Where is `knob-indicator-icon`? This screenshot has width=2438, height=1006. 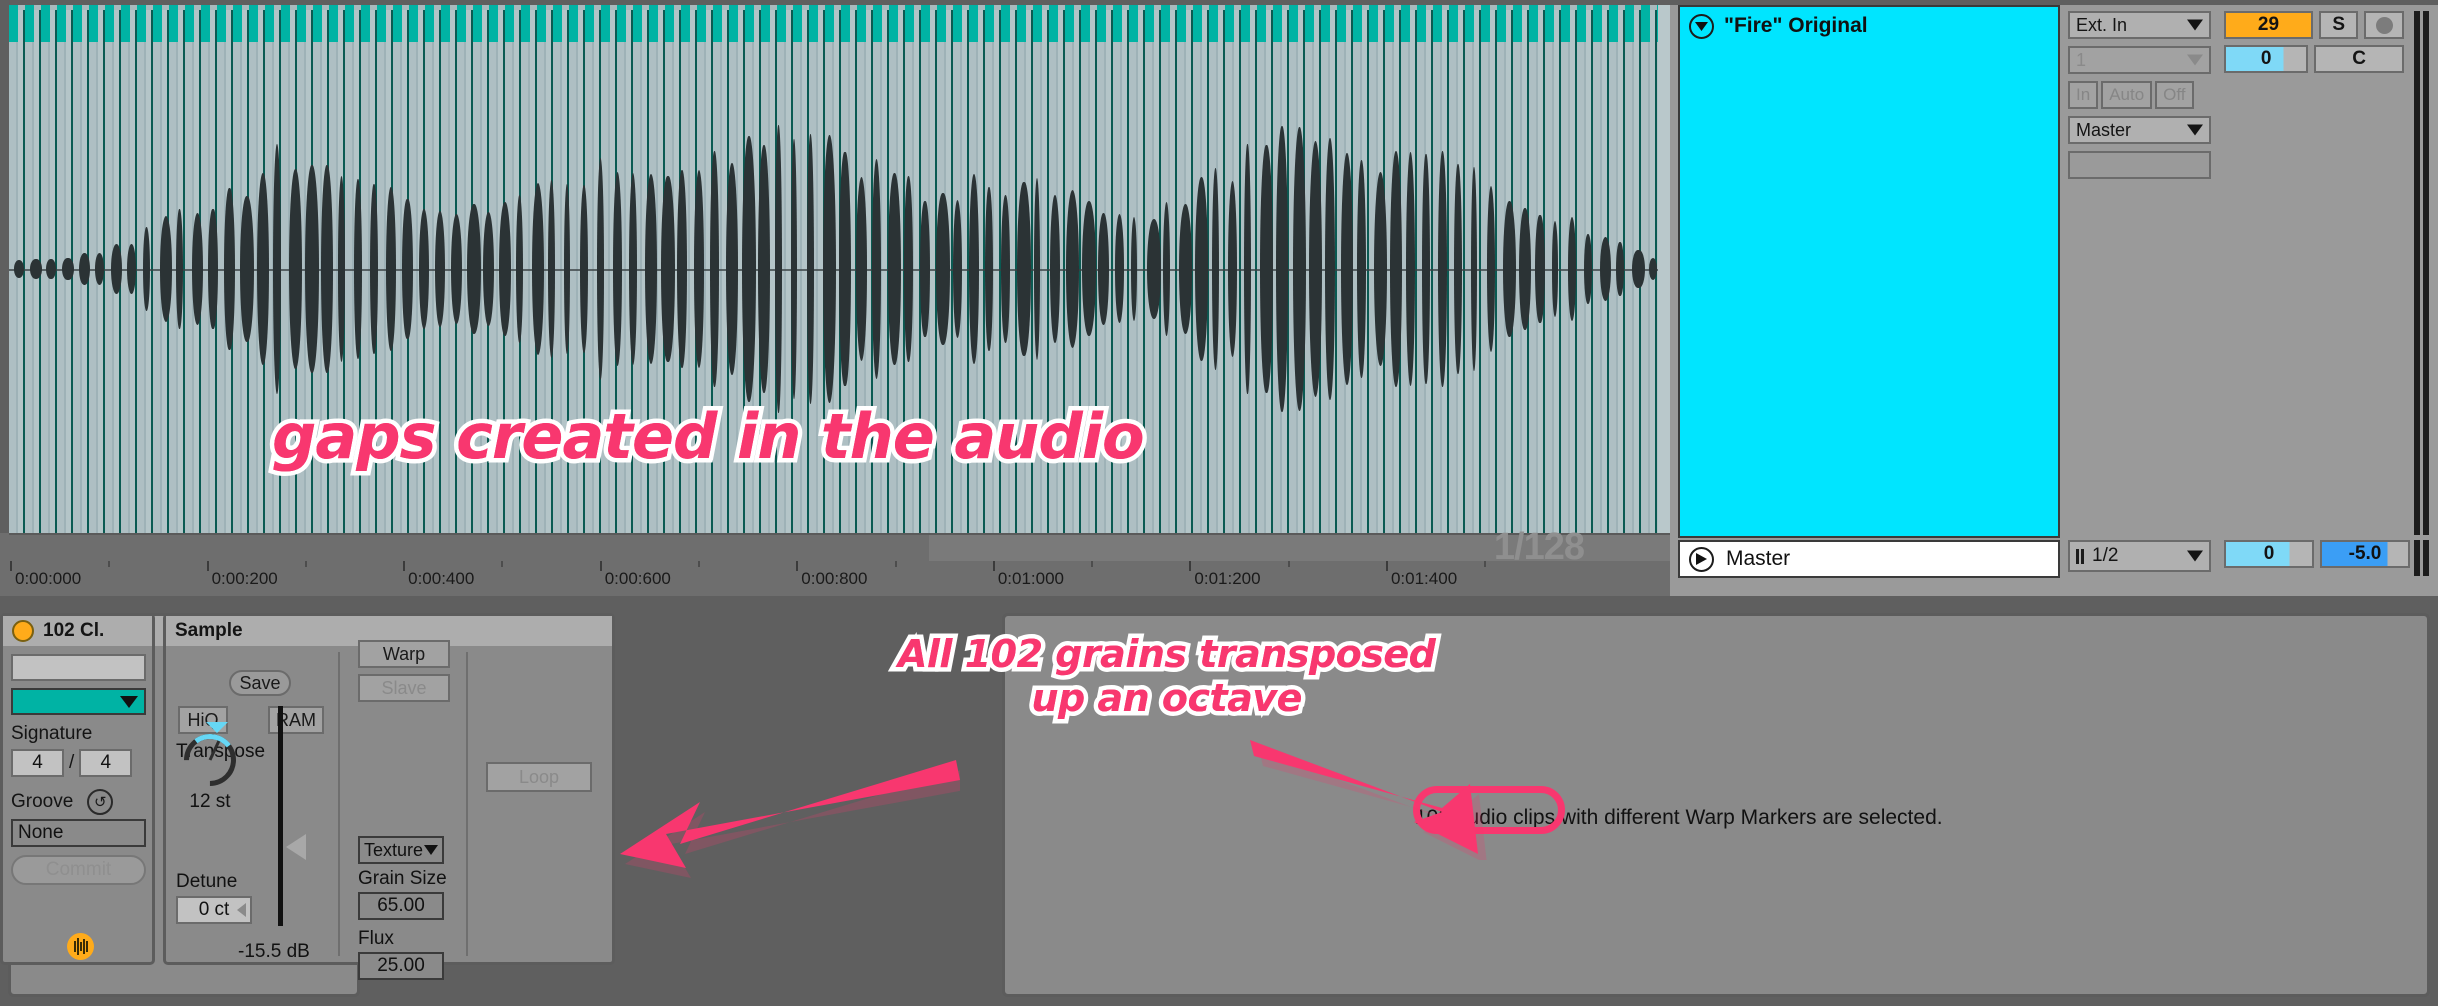 knob-indicator-icon is located at coordinates (217, 727).